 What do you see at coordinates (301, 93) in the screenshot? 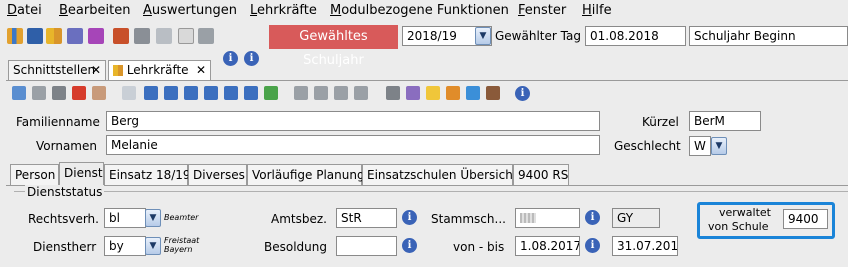
I see `arrow-left-icon` at bounding box center [301, 93].